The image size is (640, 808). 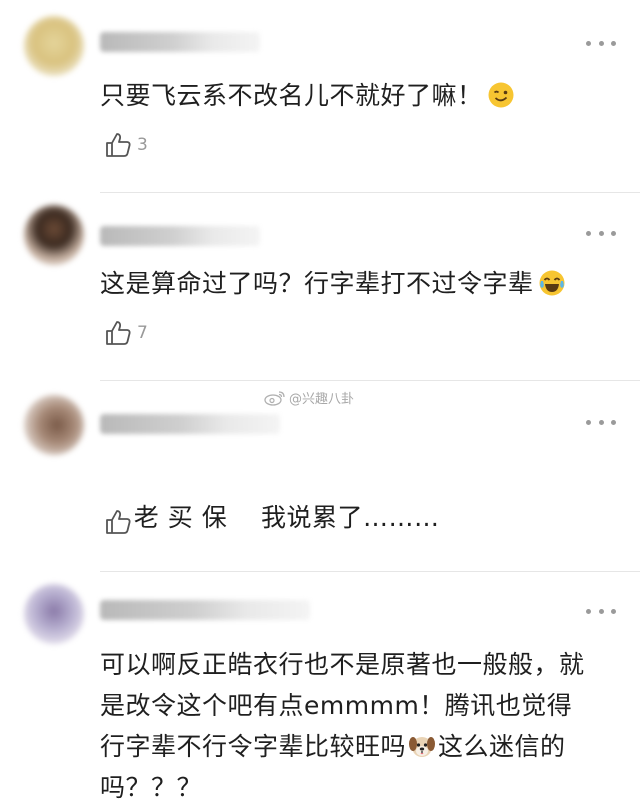 What do you see at coordinates (422, 747) in the screenshot?
I see `dog-face-emoji` at bounding box center [422, 747].